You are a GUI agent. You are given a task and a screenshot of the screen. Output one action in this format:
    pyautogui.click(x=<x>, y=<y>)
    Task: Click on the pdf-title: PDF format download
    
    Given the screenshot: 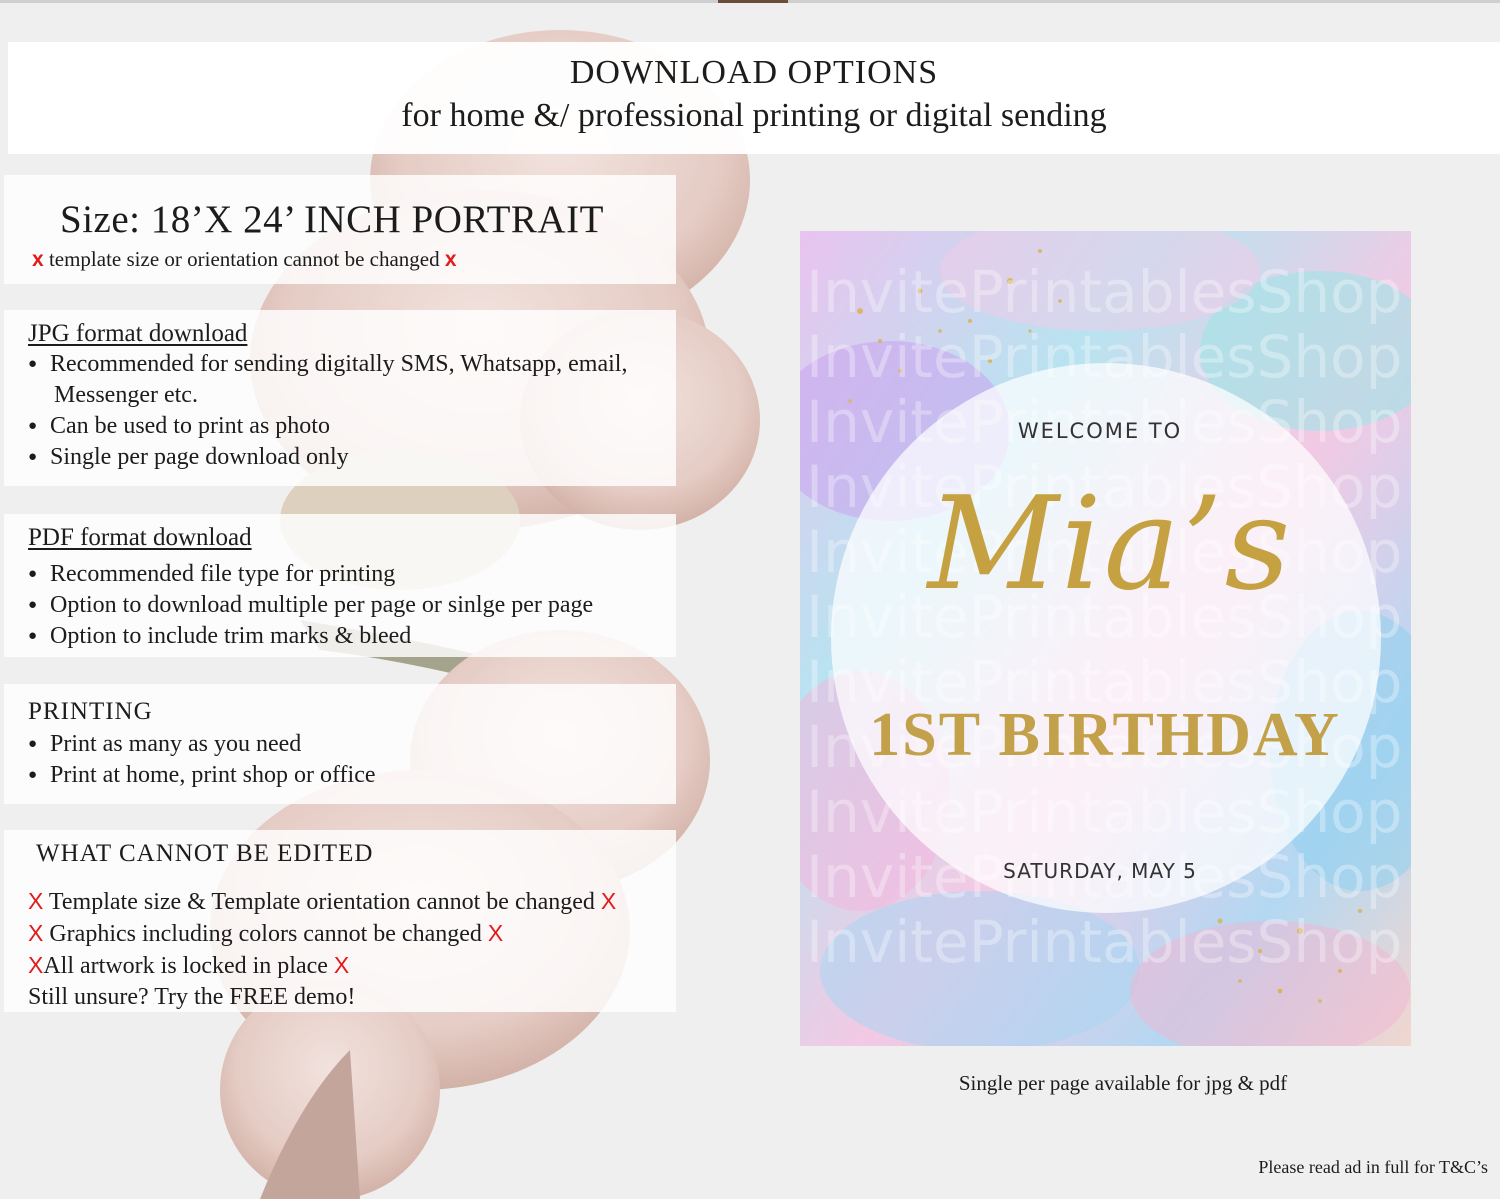 What is the action you would take?
    pyautogui.click(x=140, y=537)
    